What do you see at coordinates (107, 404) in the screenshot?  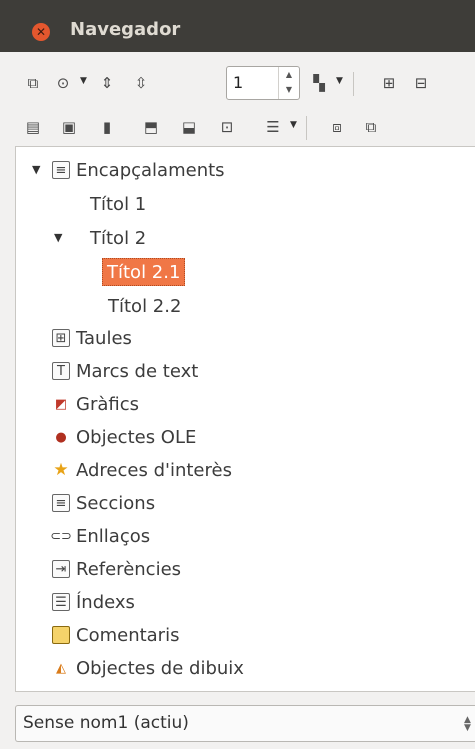 I see `tree-item-label: Gràfics` at bounding box center [107, 404].